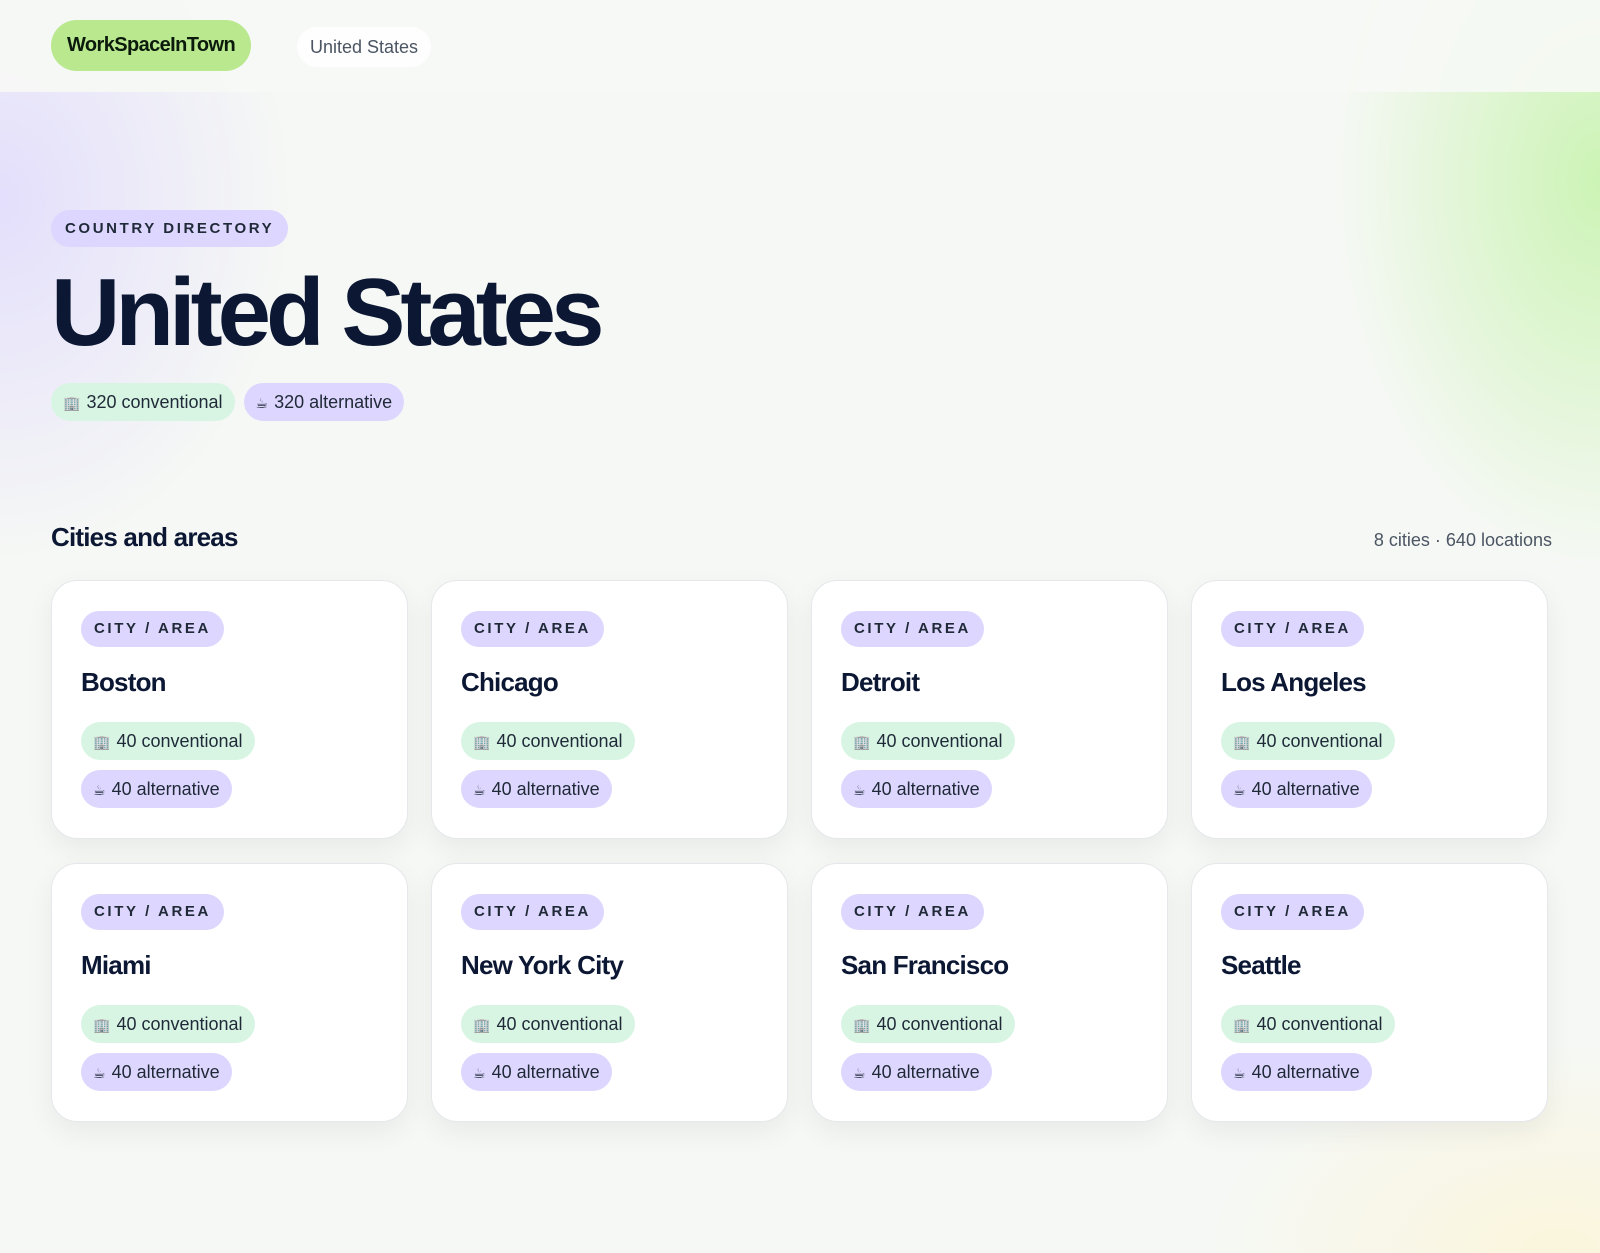 The height and width of the screenshot is (1253, 1600). I want to click on hero-stats: 🏢 320 conventional ☕ 320 alternative, so click(228, 402).